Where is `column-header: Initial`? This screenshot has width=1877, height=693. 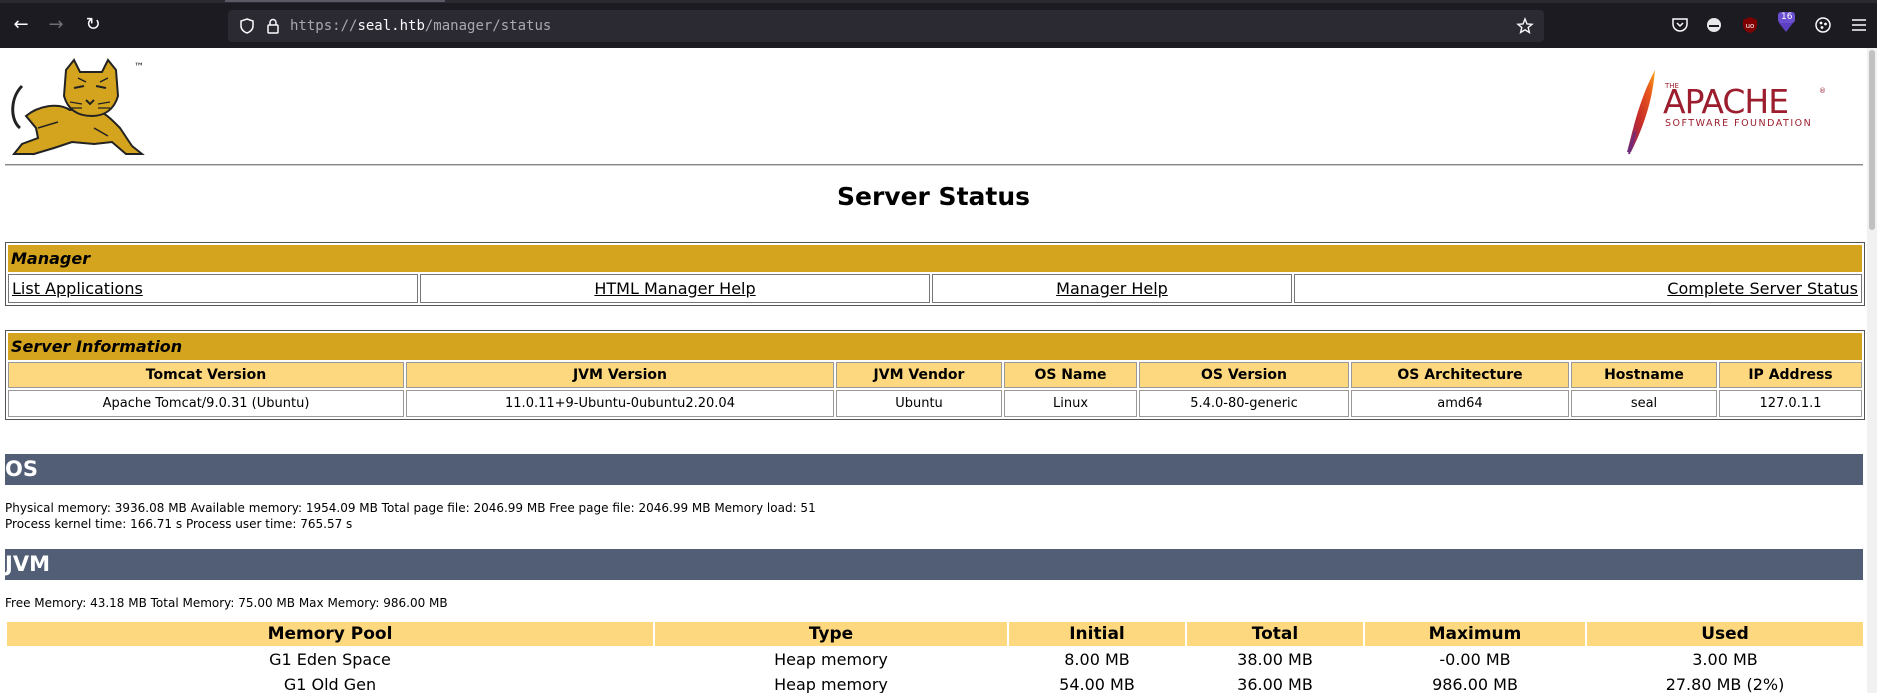
column-header: Initial is located at coordinates (1097, 634).